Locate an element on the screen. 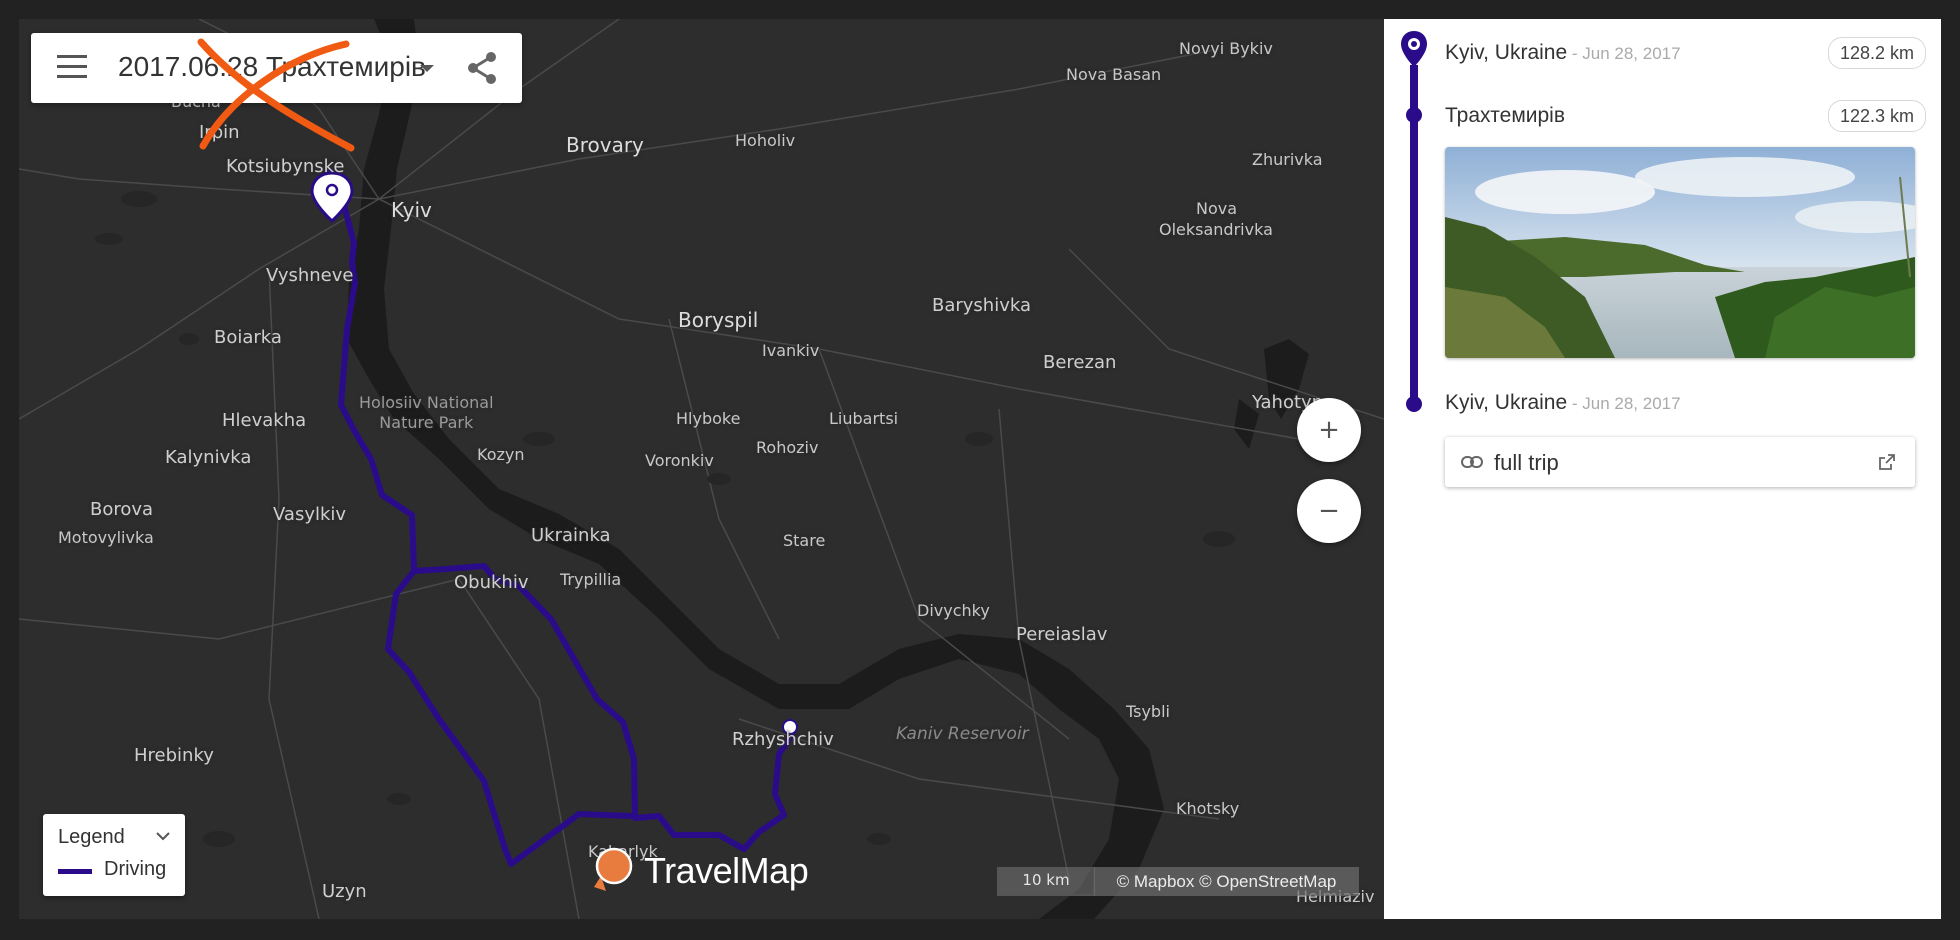 The height and width of the screenshot is (940, 1960). place-label: Kotsiubynske is located at coordinates (285, 166).